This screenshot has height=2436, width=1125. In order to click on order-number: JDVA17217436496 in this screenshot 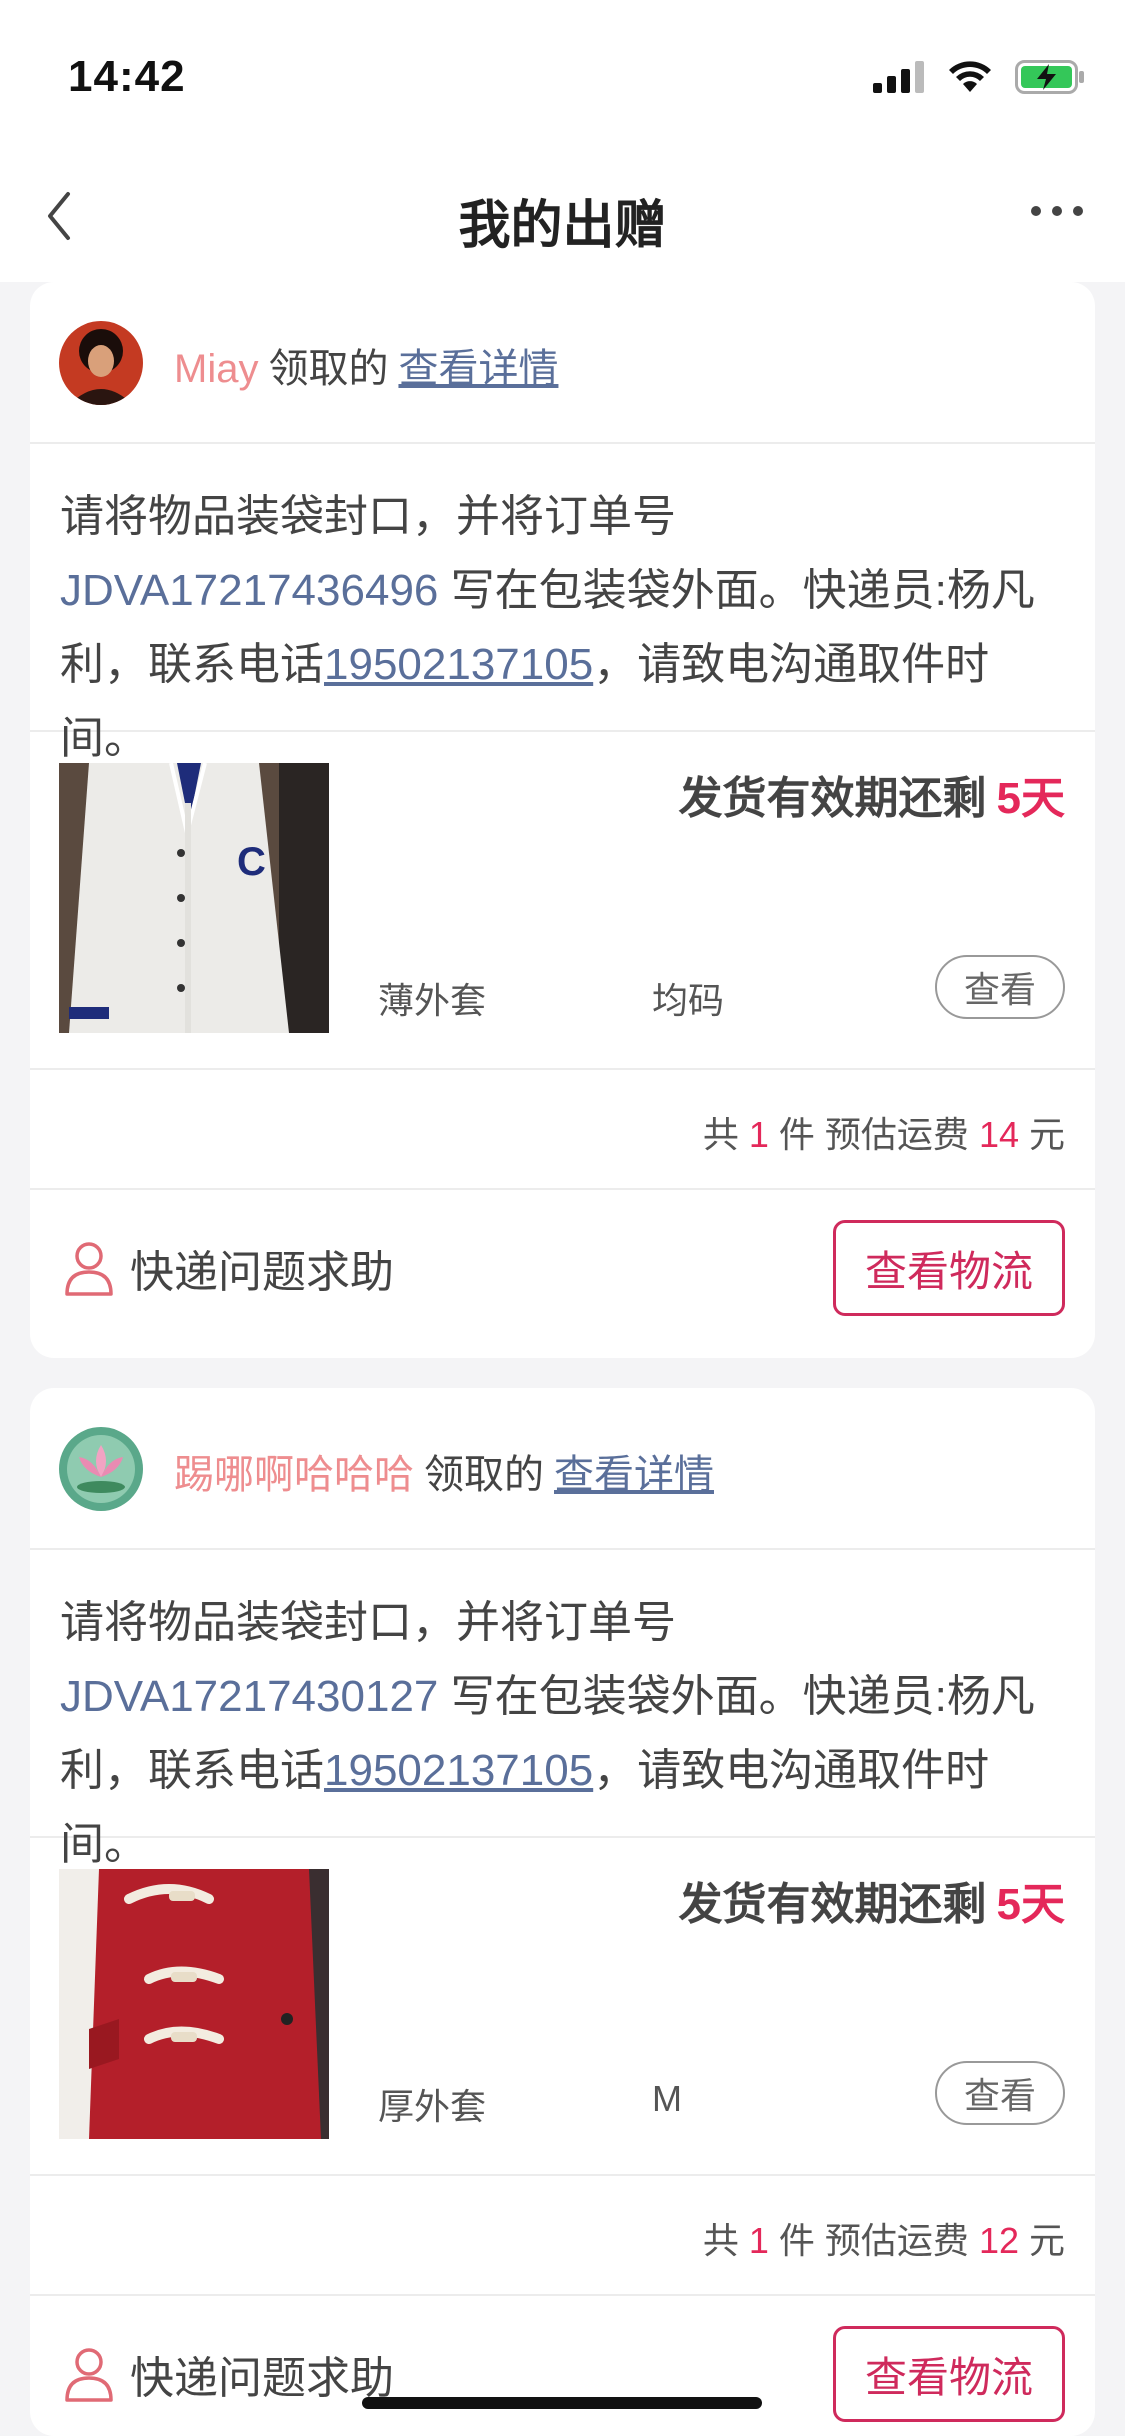, I will do `click(249, 590)`.